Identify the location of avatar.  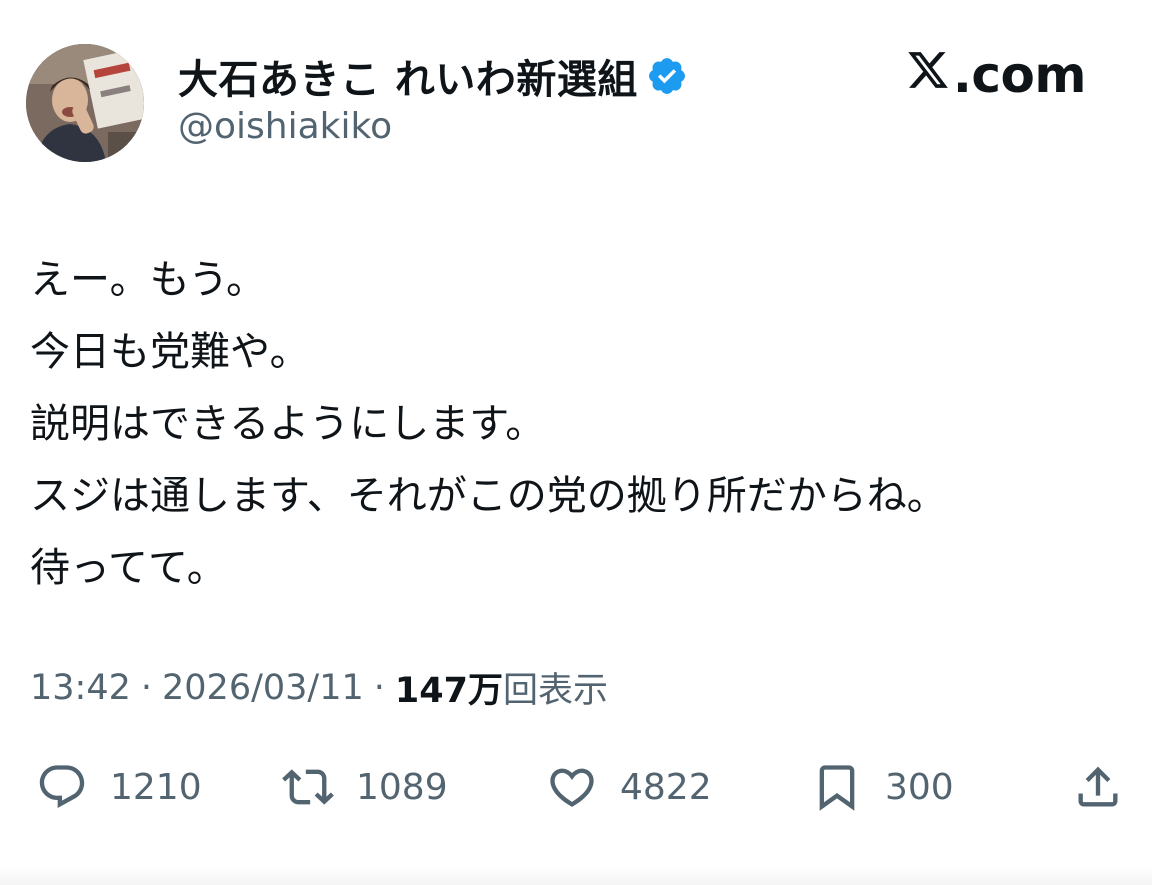
(85, 103).